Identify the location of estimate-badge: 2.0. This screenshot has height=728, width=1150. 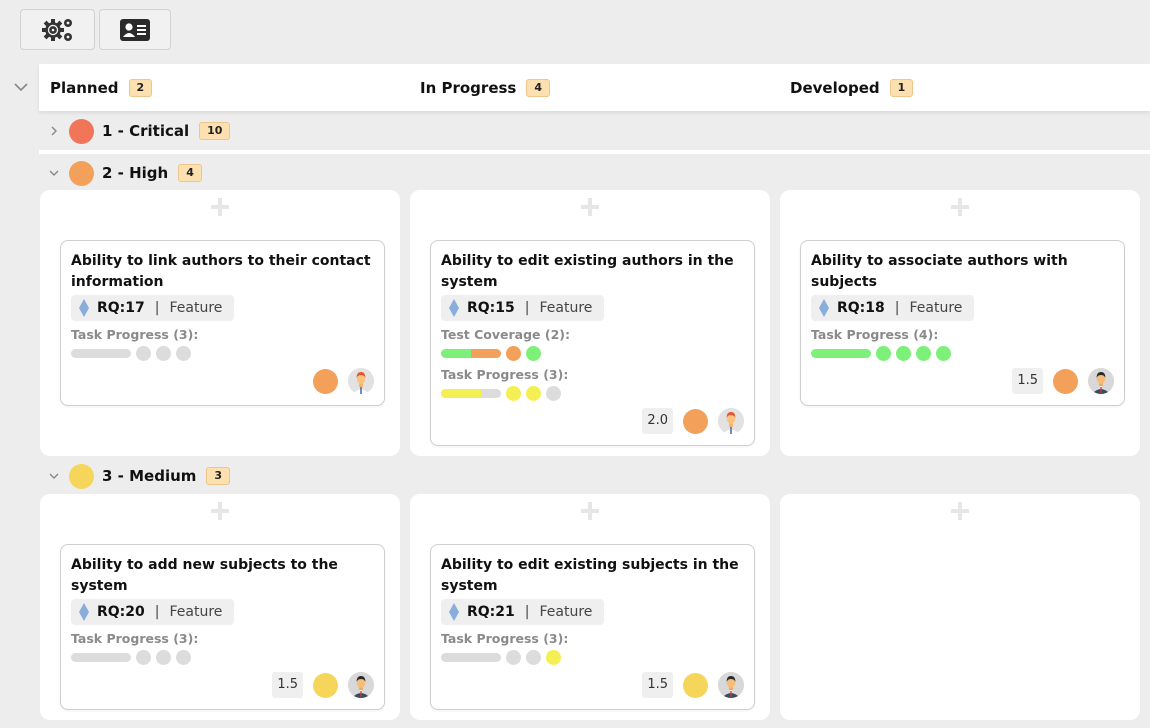
(657, 421).